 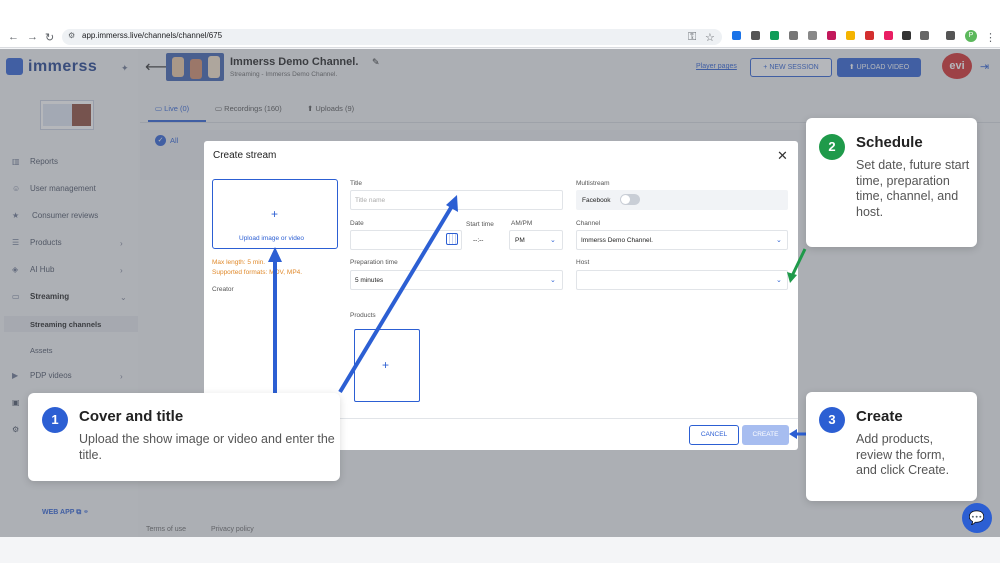 I want to click on date-label: Date, so click(x=357, y=223).